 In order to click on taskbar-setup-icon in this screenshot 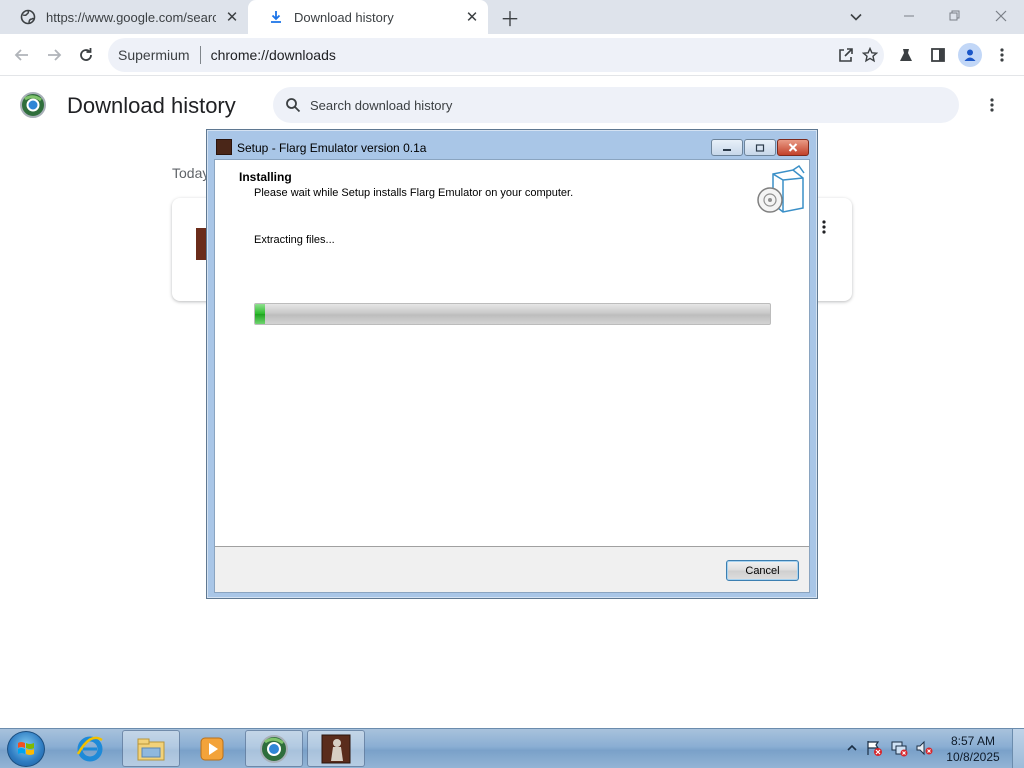, I will do `click(336, 748)`.